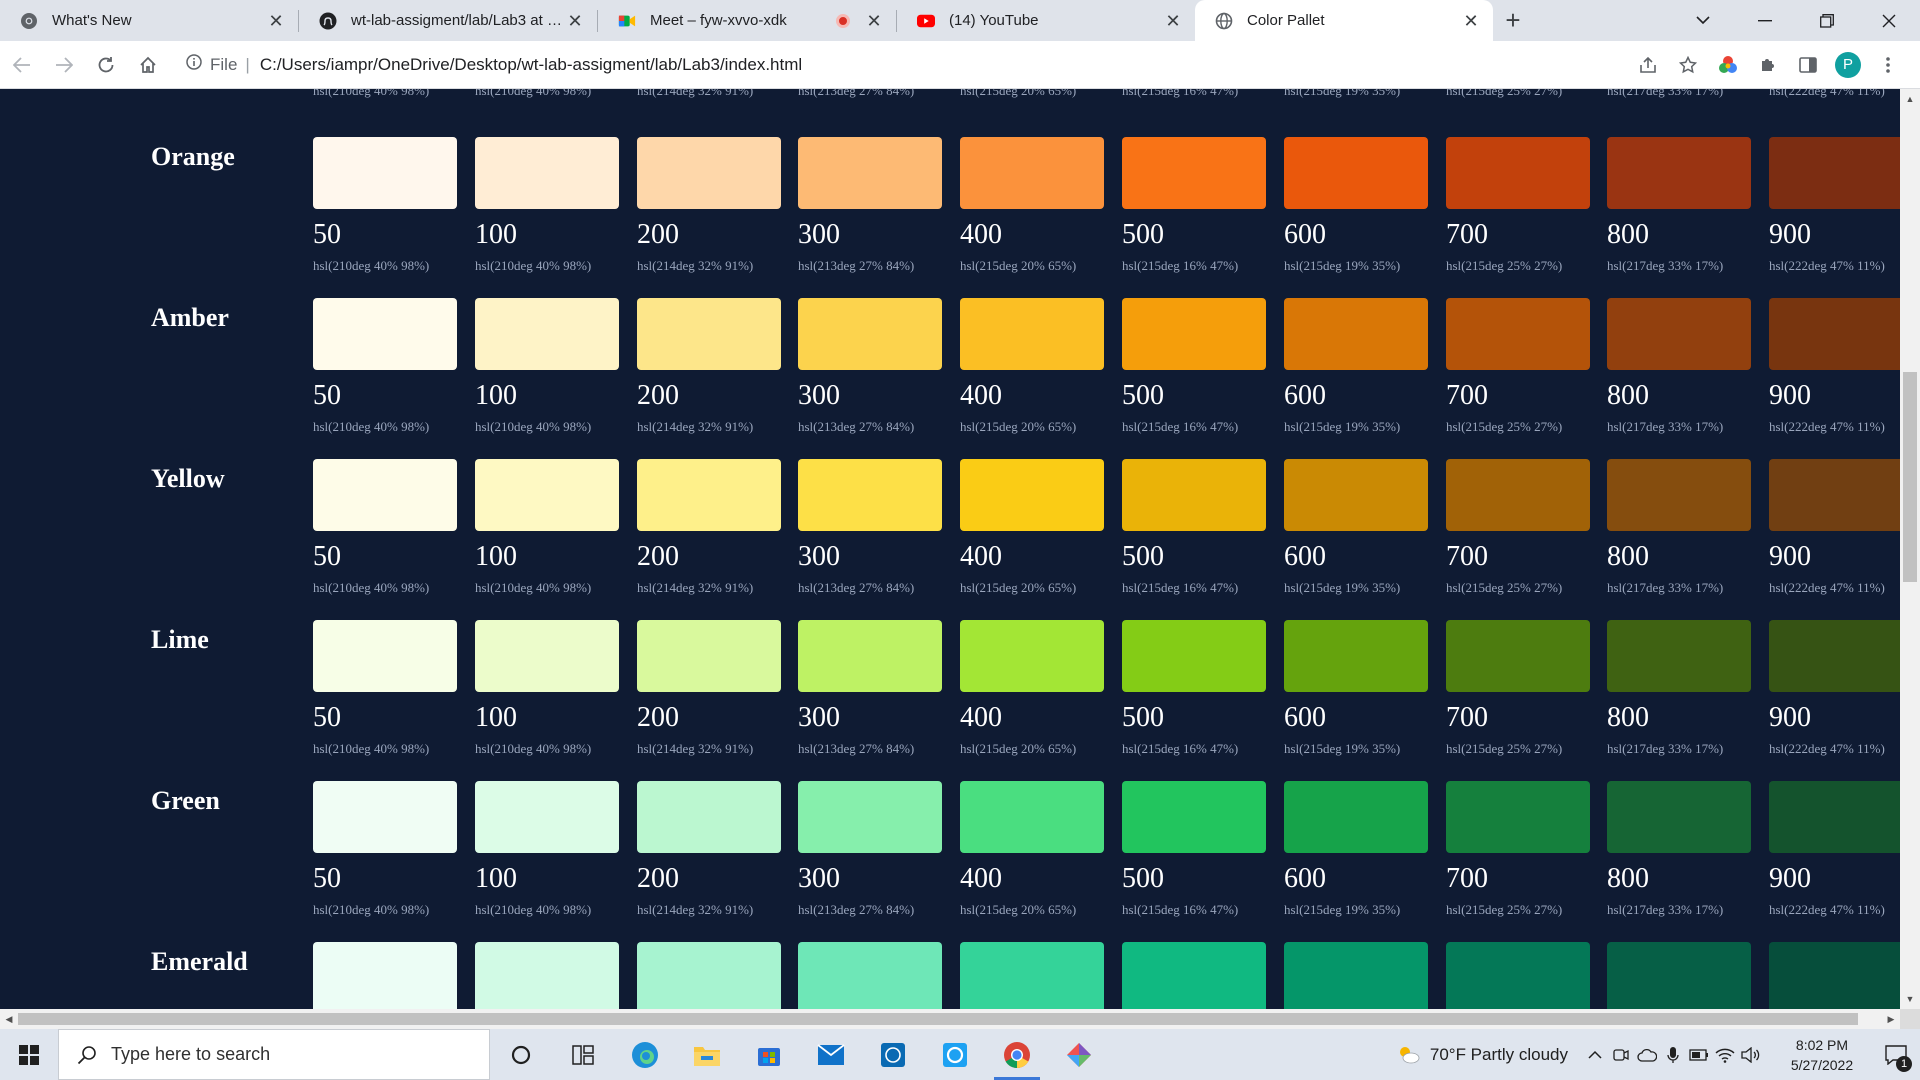  What do you see at coordinates (1673, 1054) in the screenshot?
I see `microphone-icon` at bounding box center [1673, 1054].